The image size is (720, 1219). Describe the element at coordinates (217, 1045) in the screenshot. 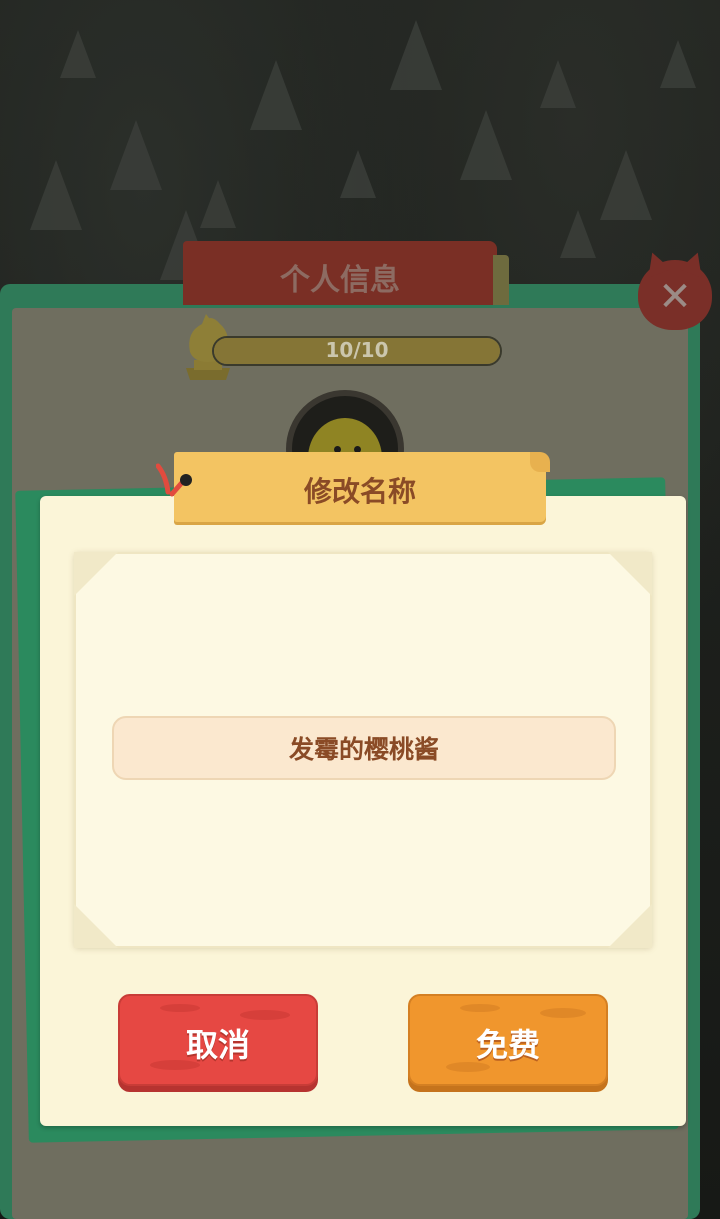

I see `cancel-button-label: 取消` at that location.